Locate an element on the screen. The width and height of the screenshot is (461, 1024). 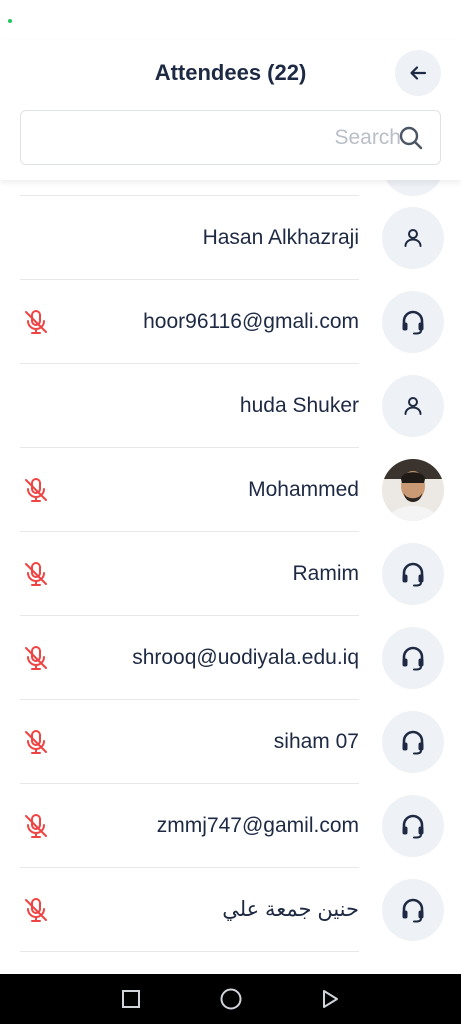
attendee-name: siham 07 is located at coordinates (316, 741).